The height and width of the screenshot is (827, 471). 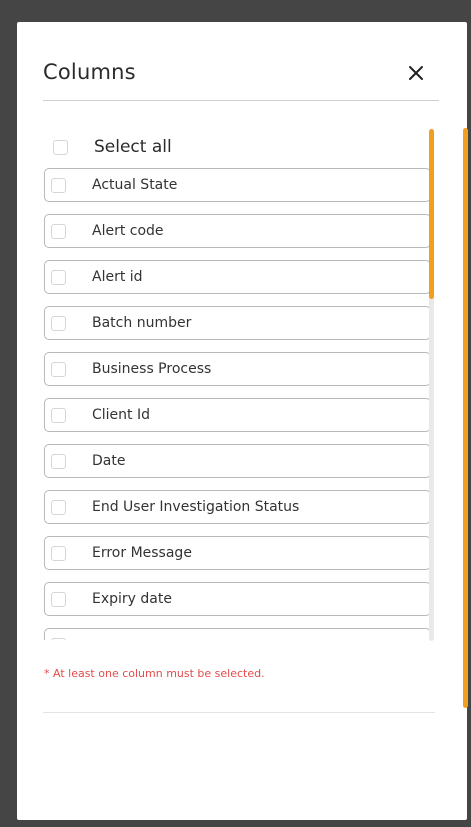 I want to click on column-label: Actual State, so click(x=135, y=185).